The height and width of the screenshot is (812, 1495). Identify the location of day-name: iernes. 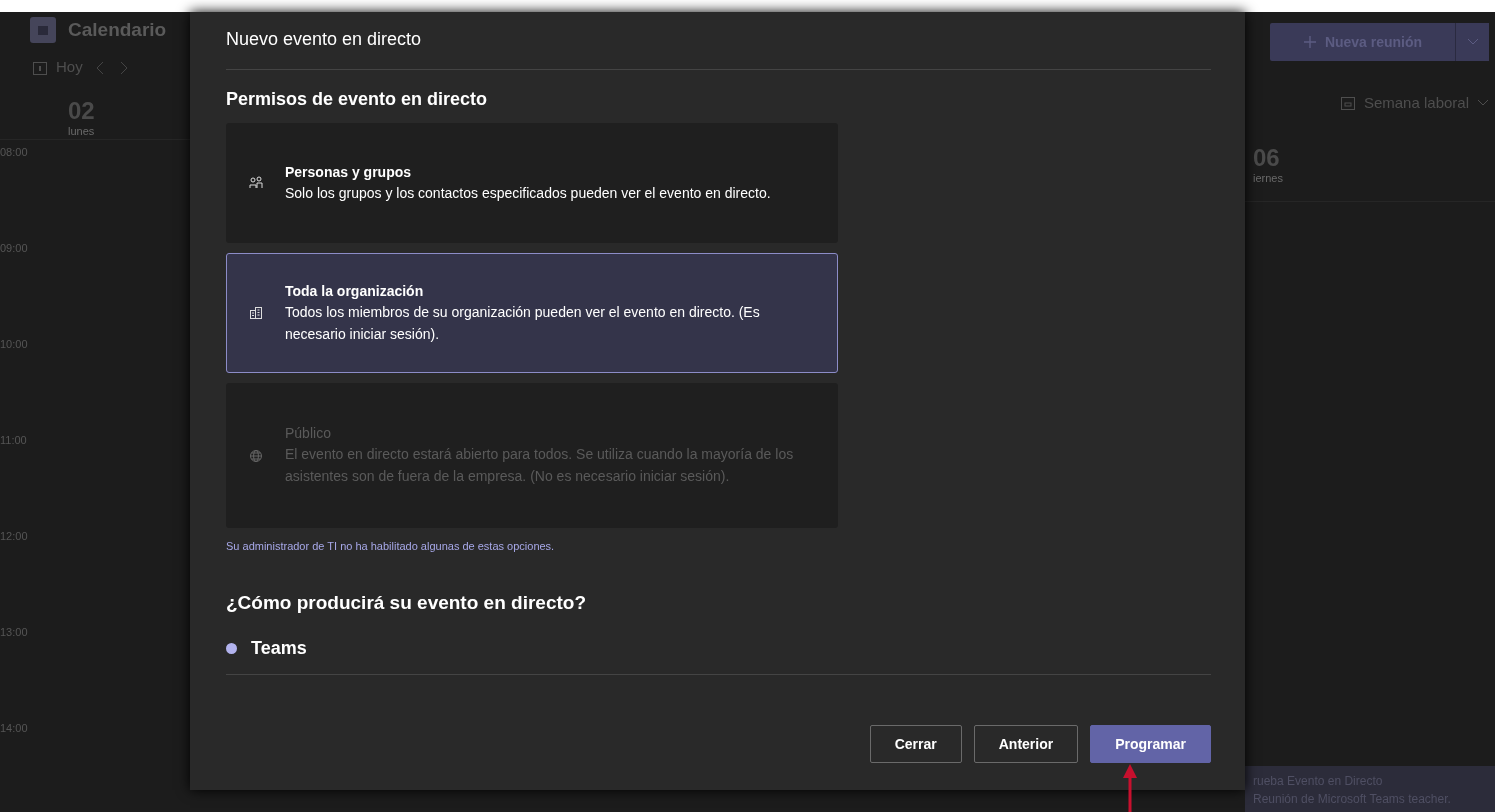
(1268, 178).